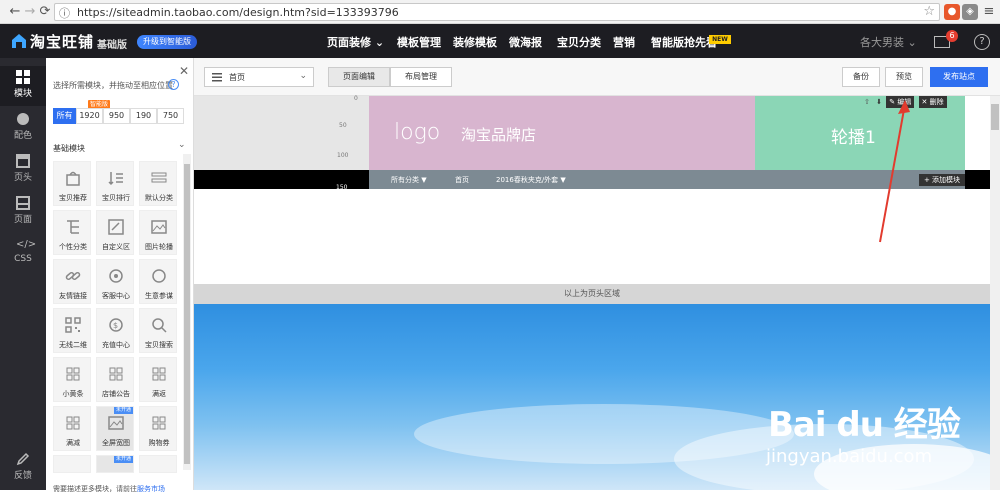 The height and width of the screenshot is (494, 1000). Describe the element at coordinates (158, 183) in the screenshot. I see `tile-default-category: 默认分类` at that location.